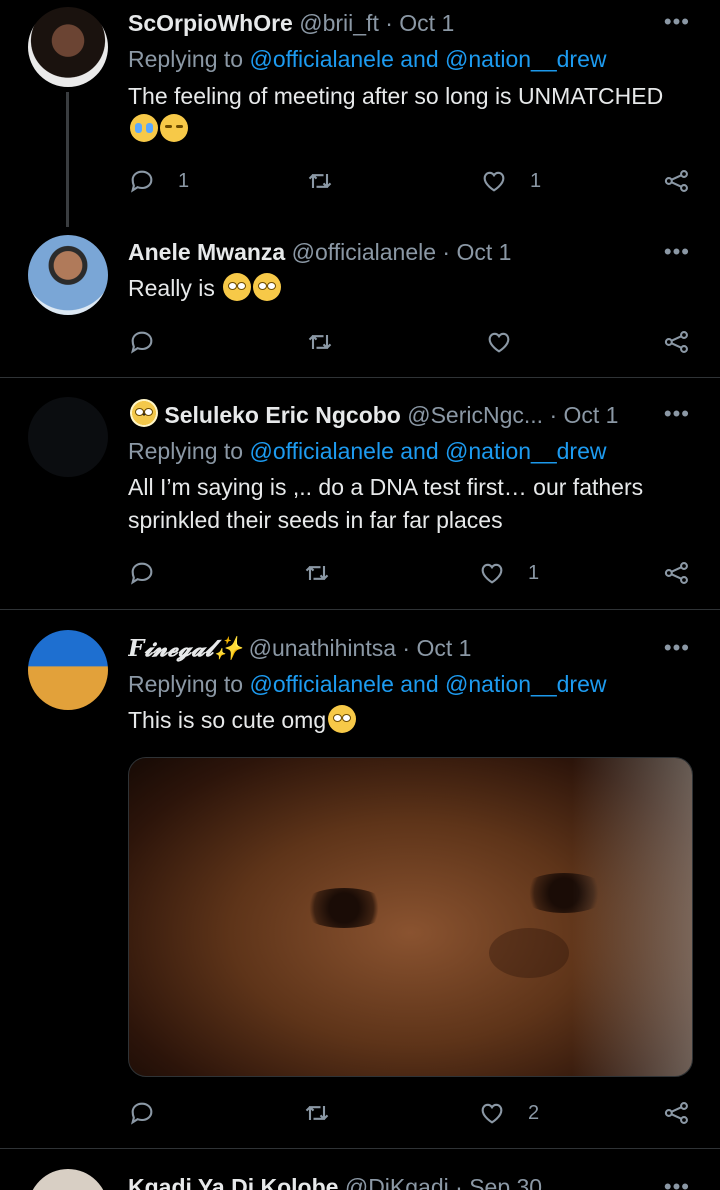 The height and width of the screenshot is (1190, 720). What do you see at coordinates (227, 720) in the screenshot?
I see `tweet-text-content: This is so cute omg` at bounding box center [227, 720].